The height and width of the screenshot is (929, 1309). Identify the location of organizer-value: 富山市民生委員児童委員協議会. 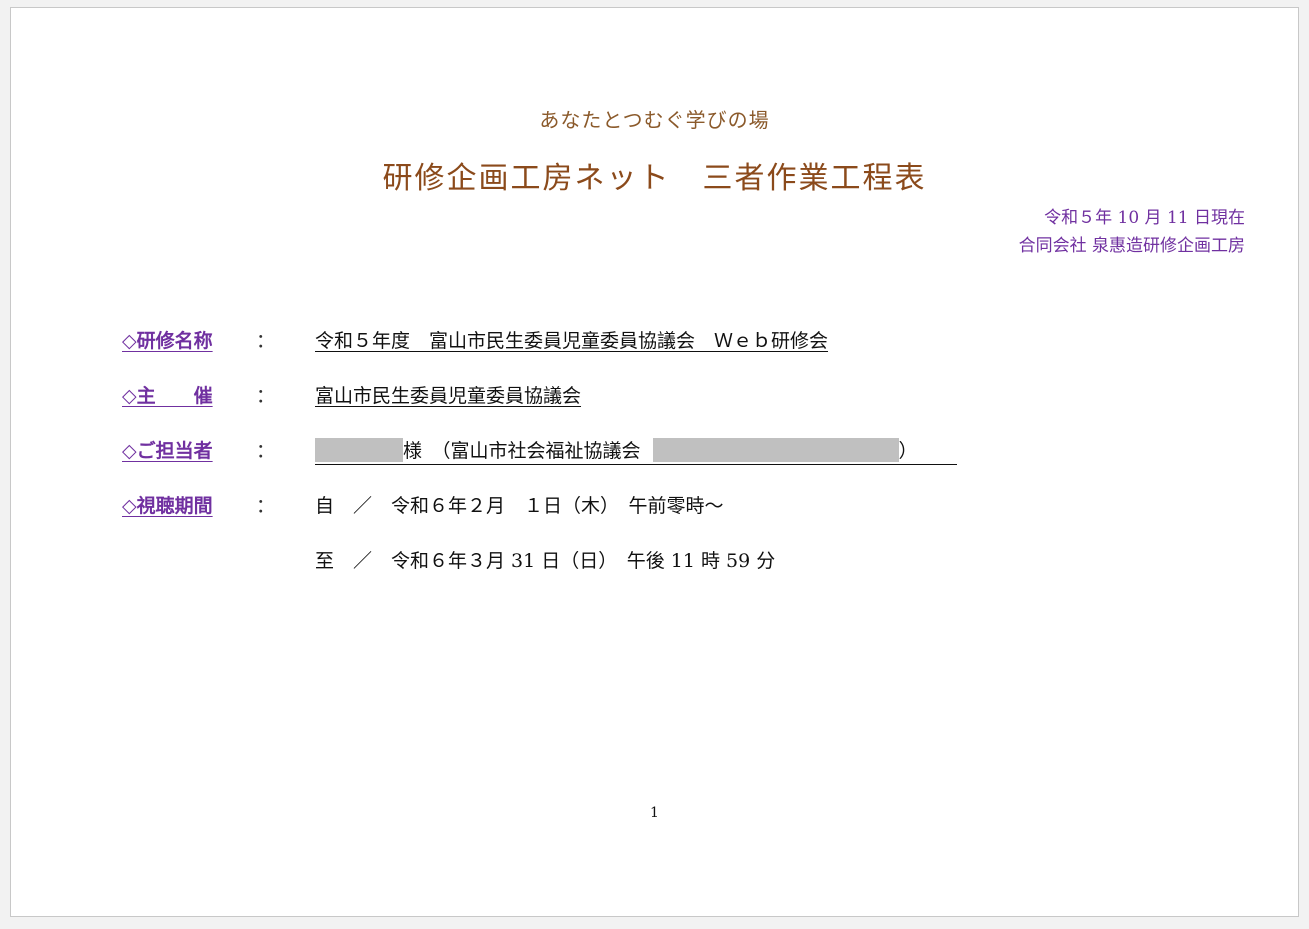
(448, 396).